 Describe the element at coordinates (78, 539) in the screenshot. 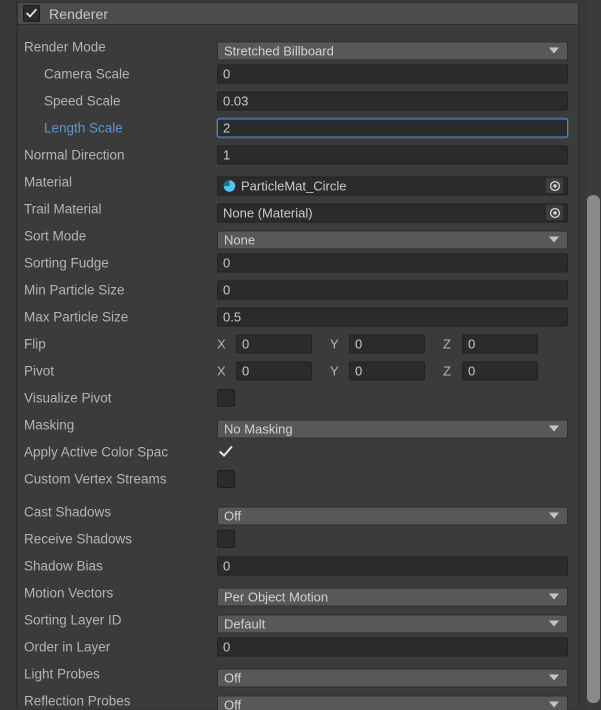

I see `property-label: Receive Shadows` at that location.